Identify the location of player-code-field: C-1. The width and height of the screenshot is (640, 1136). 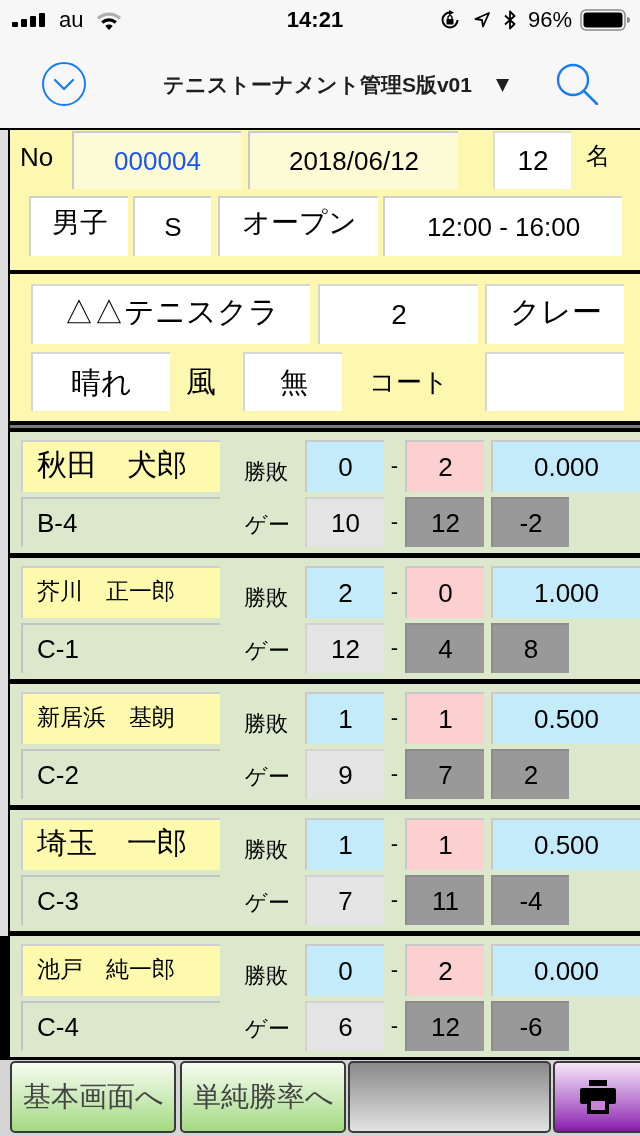
(120, 648).